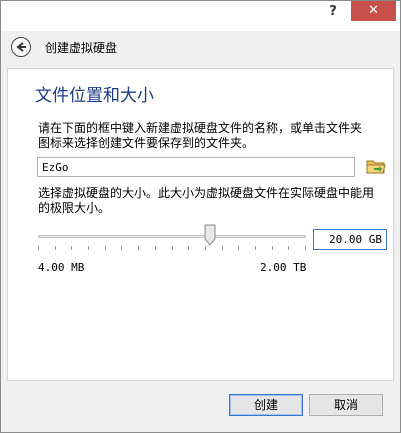  I want to click on file-name-input, so click(196, 167).